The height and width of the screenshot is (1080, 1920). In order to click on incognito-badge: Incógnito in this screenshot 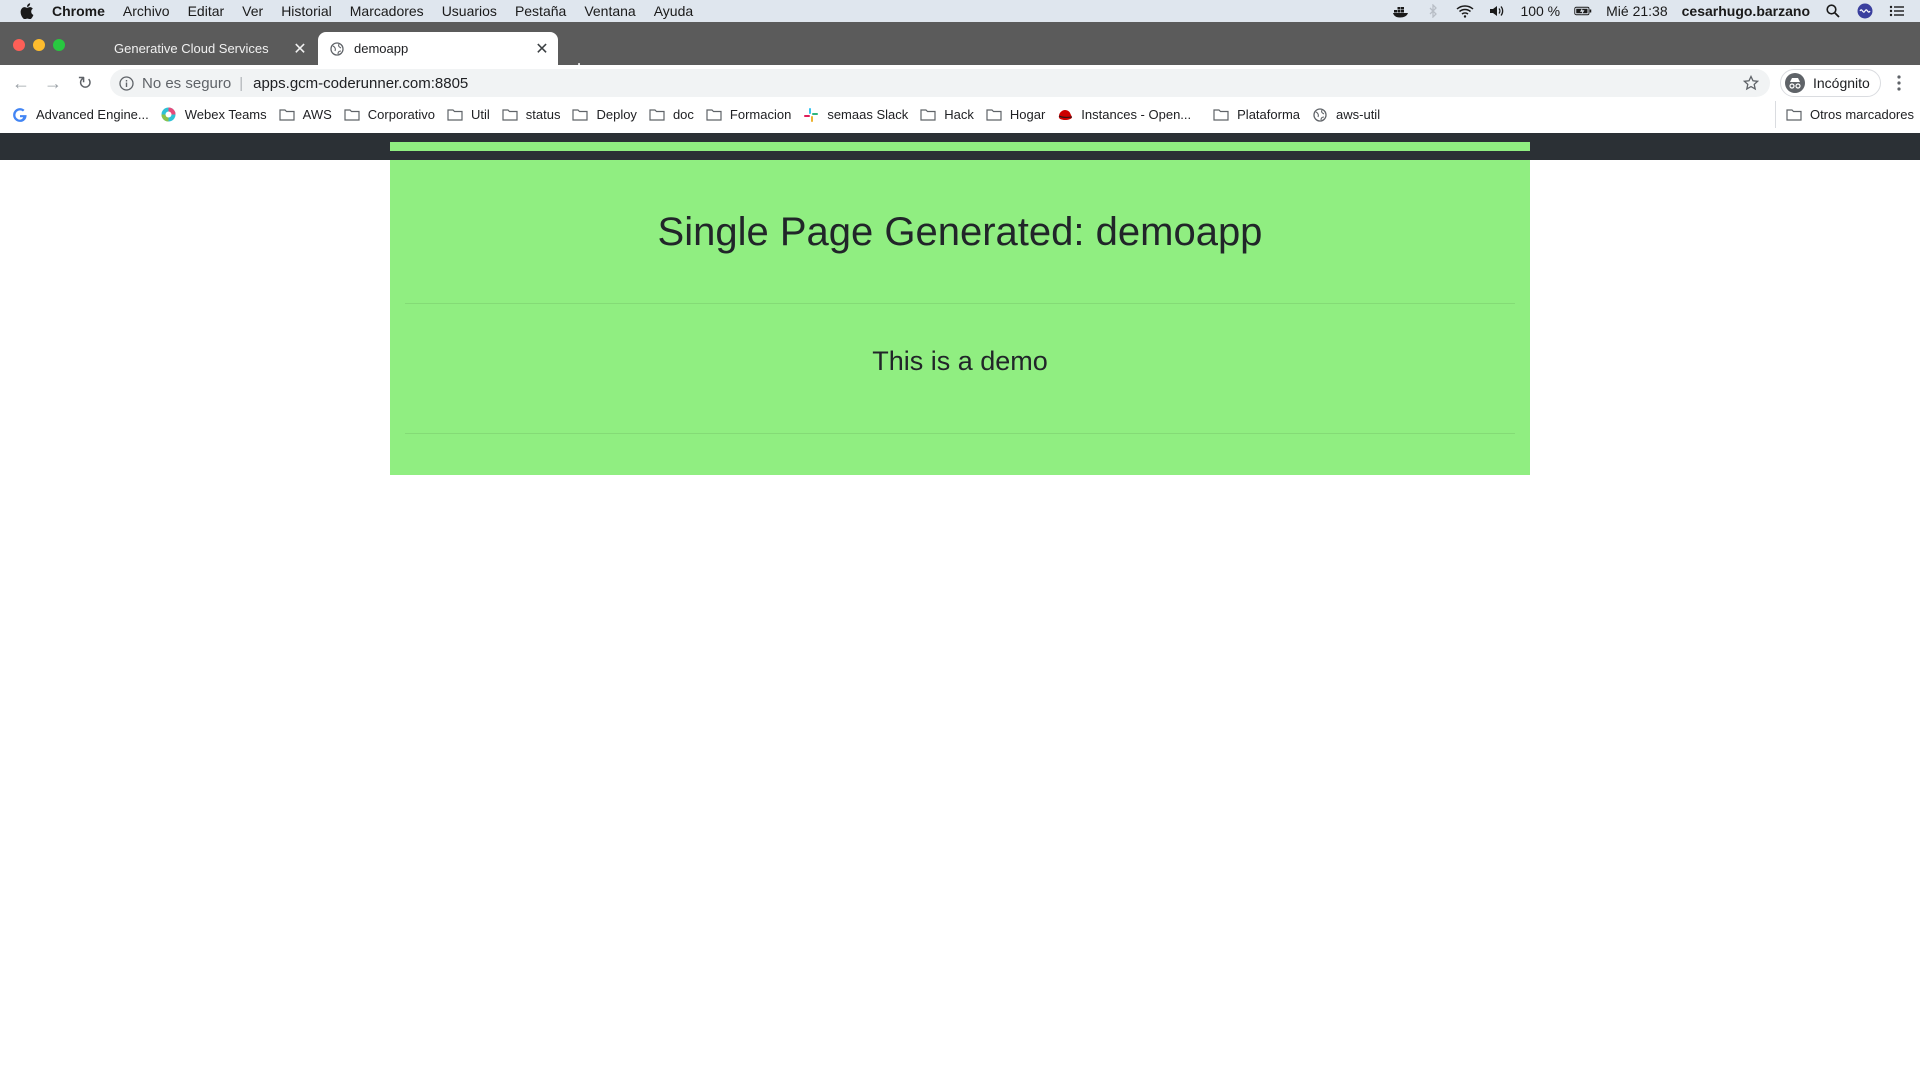, I will do `click(1830, 83)`.